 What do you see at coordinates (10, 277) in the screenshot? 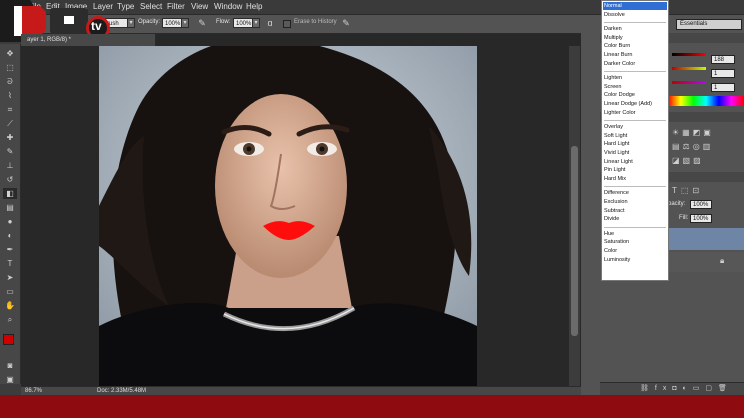
I see `path-select-tool-icon: ➤` at bounding box center [10, 277].